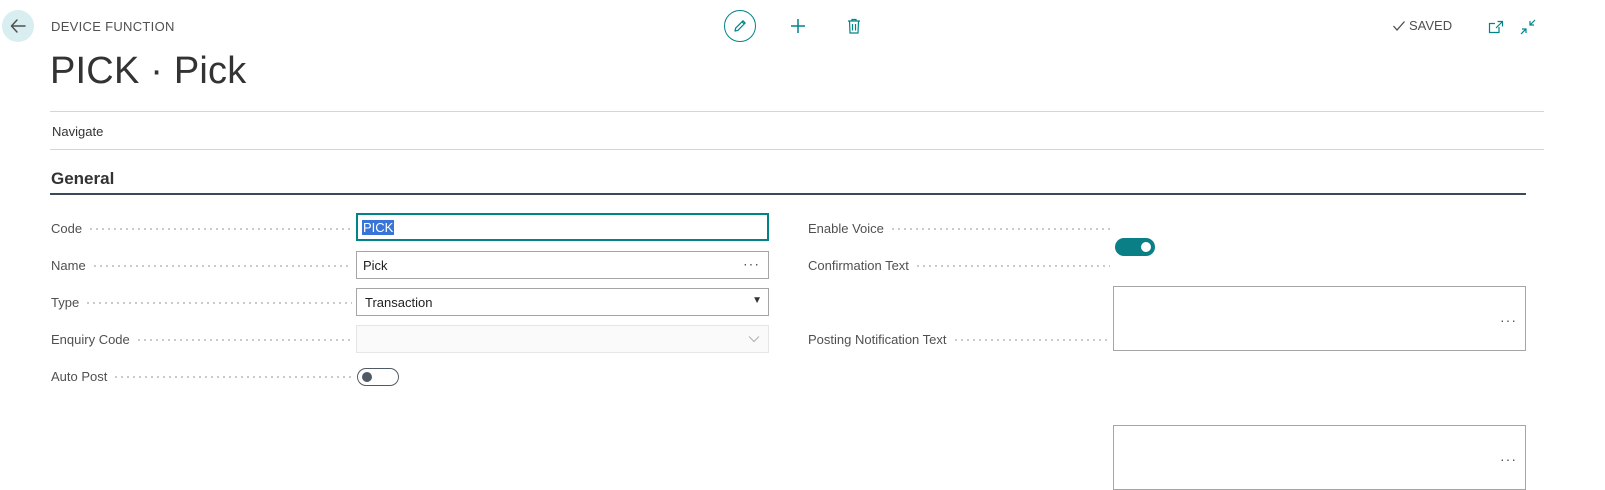 The height and width of the screenshot is (490, 1605). Describe the element at coordinates (1135, 247) in the screenshot. I see `enable-voice-toggle` at that location.